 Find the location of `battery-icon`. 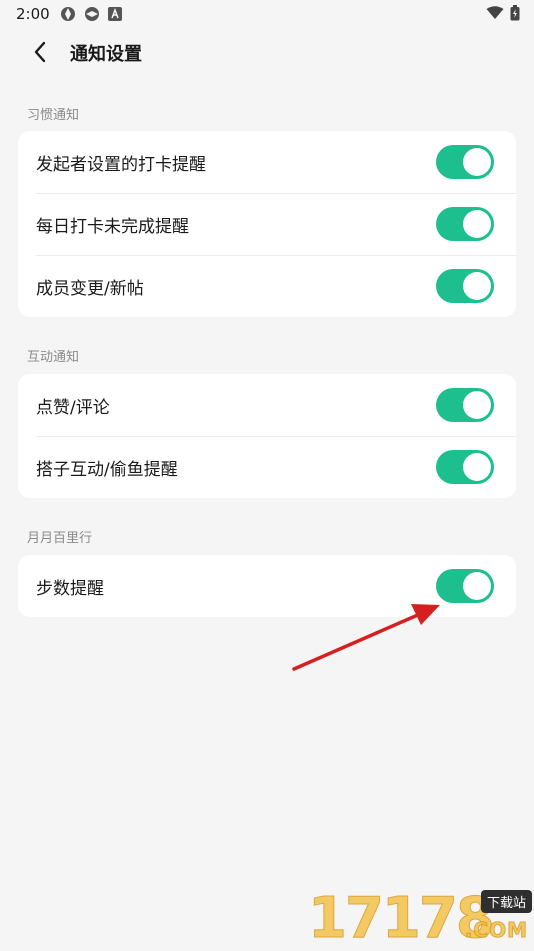

battery-icon is located at coordinates (515, 13).